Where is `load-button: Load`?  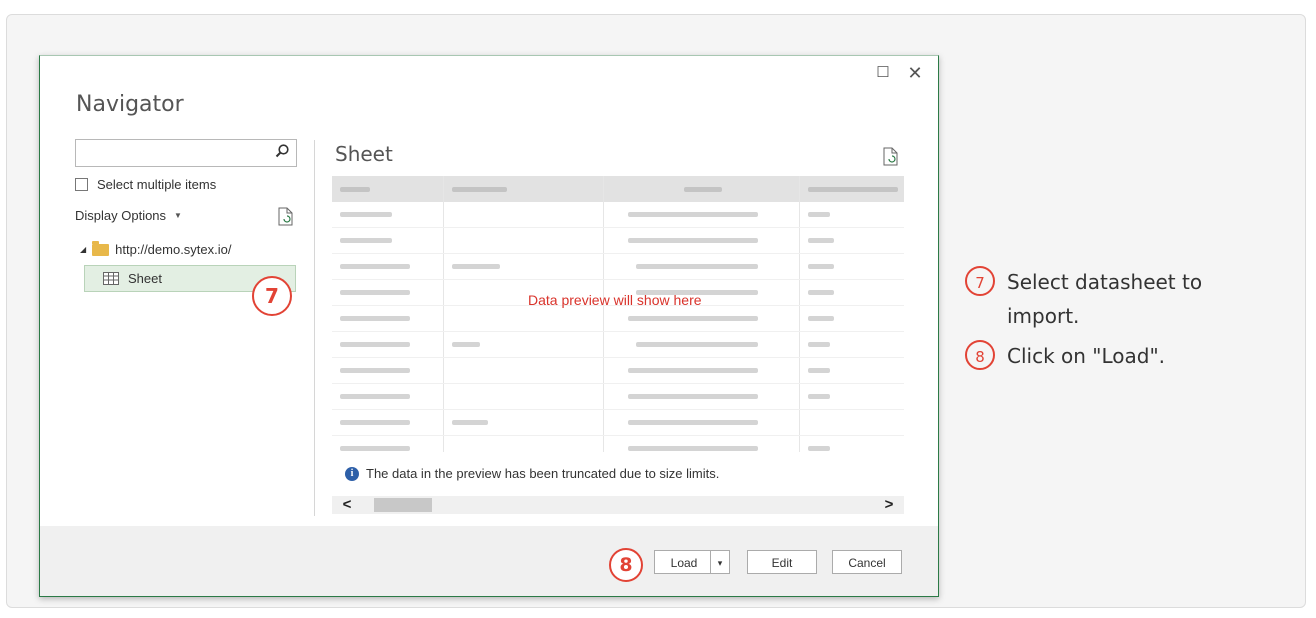 load-button: Load is located at coordinates (684, 562).